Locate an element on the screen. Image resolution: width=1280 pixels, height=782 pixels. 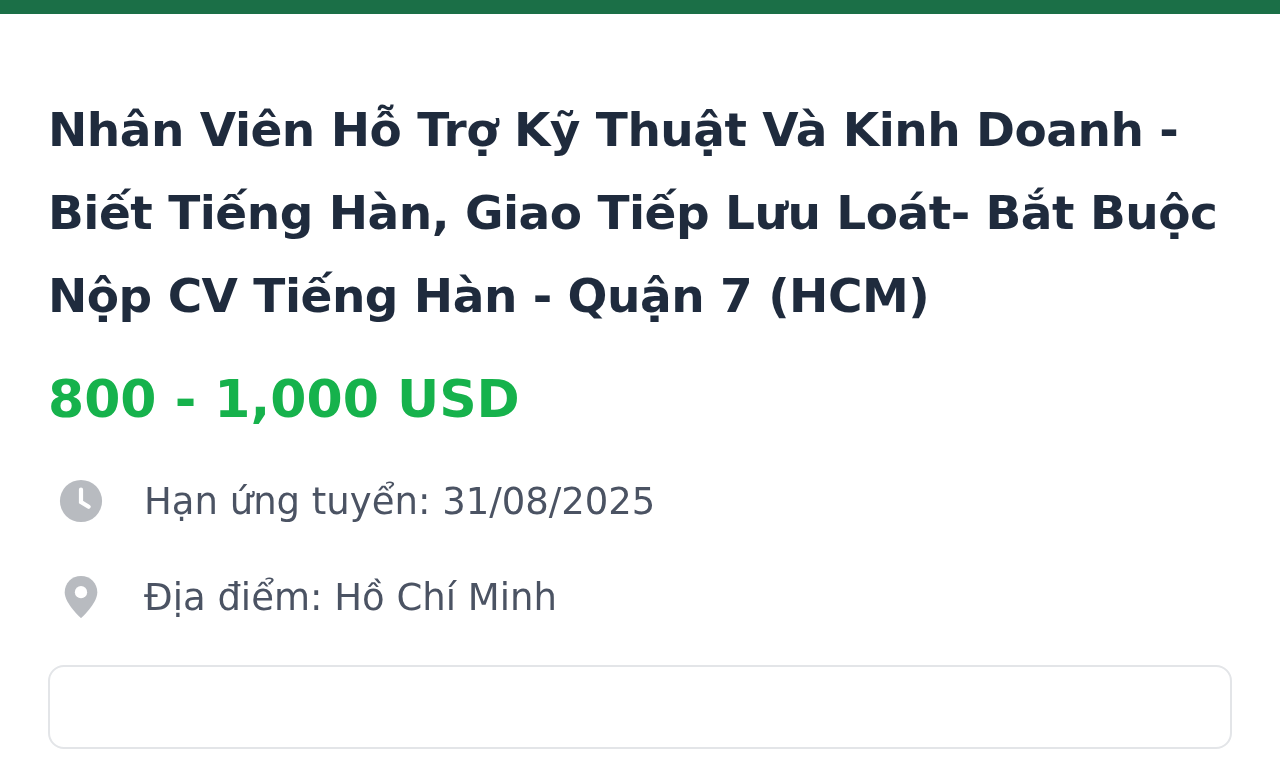
clock-icon is located at coordinates (81, 501).